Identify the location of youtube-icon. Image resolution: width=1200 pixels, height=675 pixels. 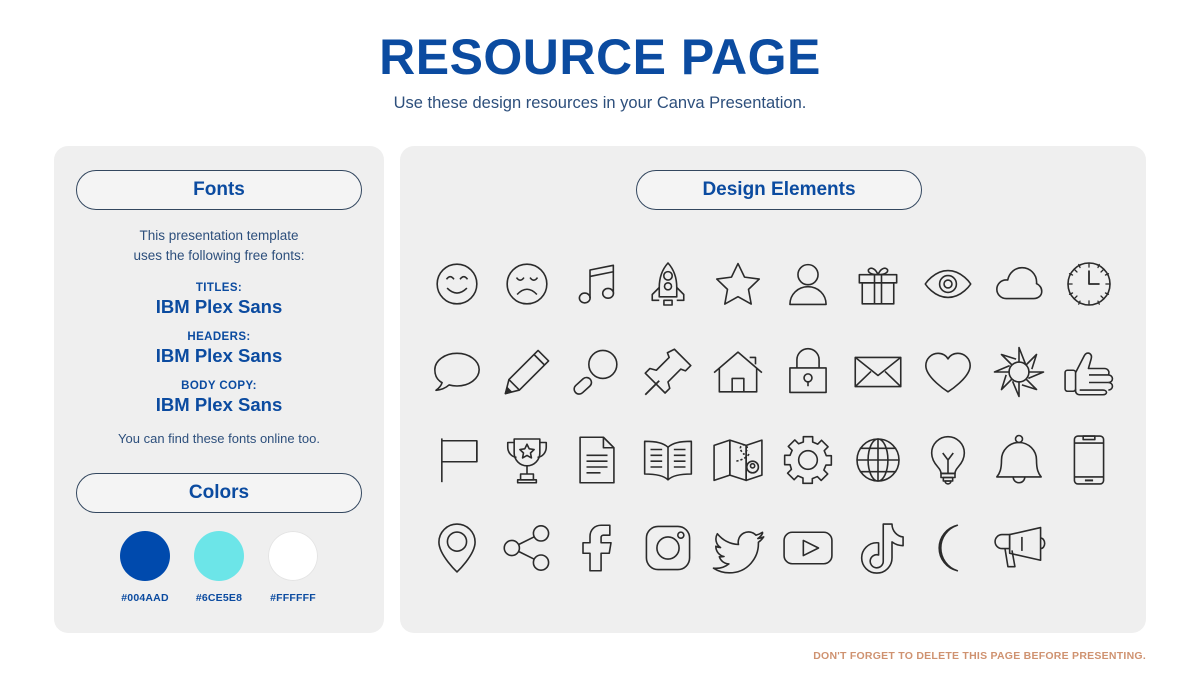
(808, 548).